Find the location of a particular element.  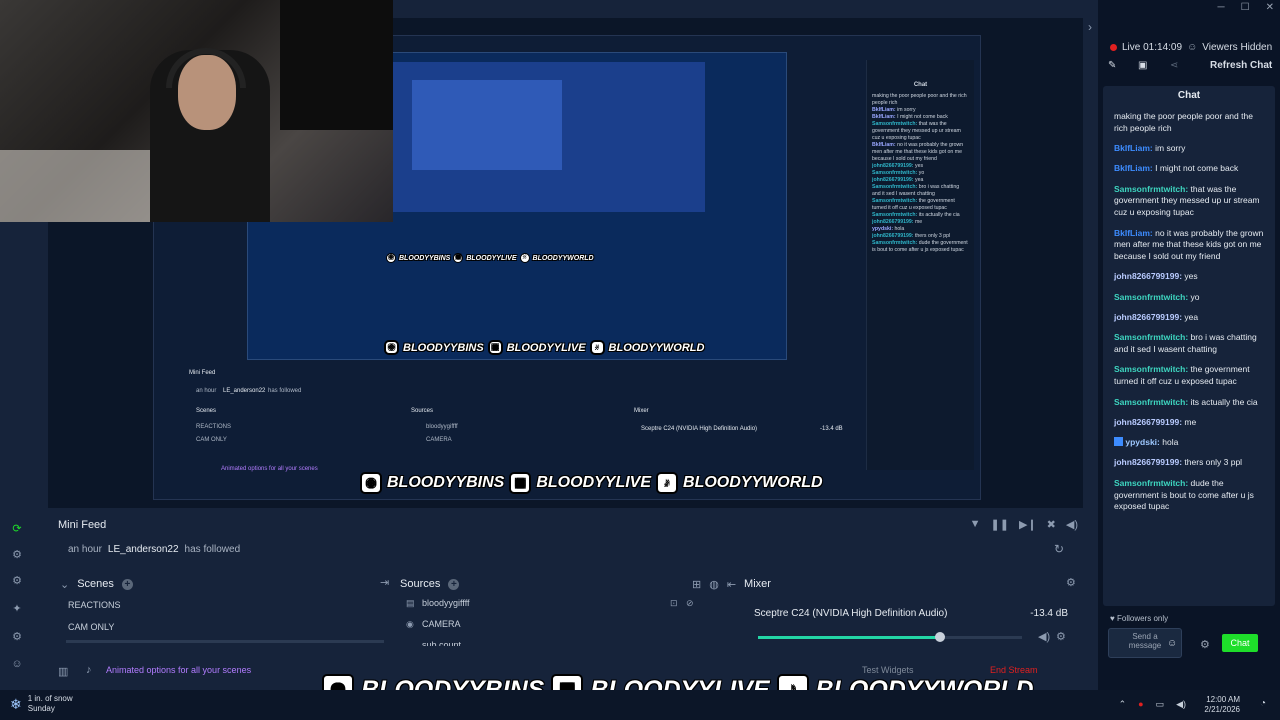

mute-alerts-icon: ✖ is located at coordinates (1051, 524).